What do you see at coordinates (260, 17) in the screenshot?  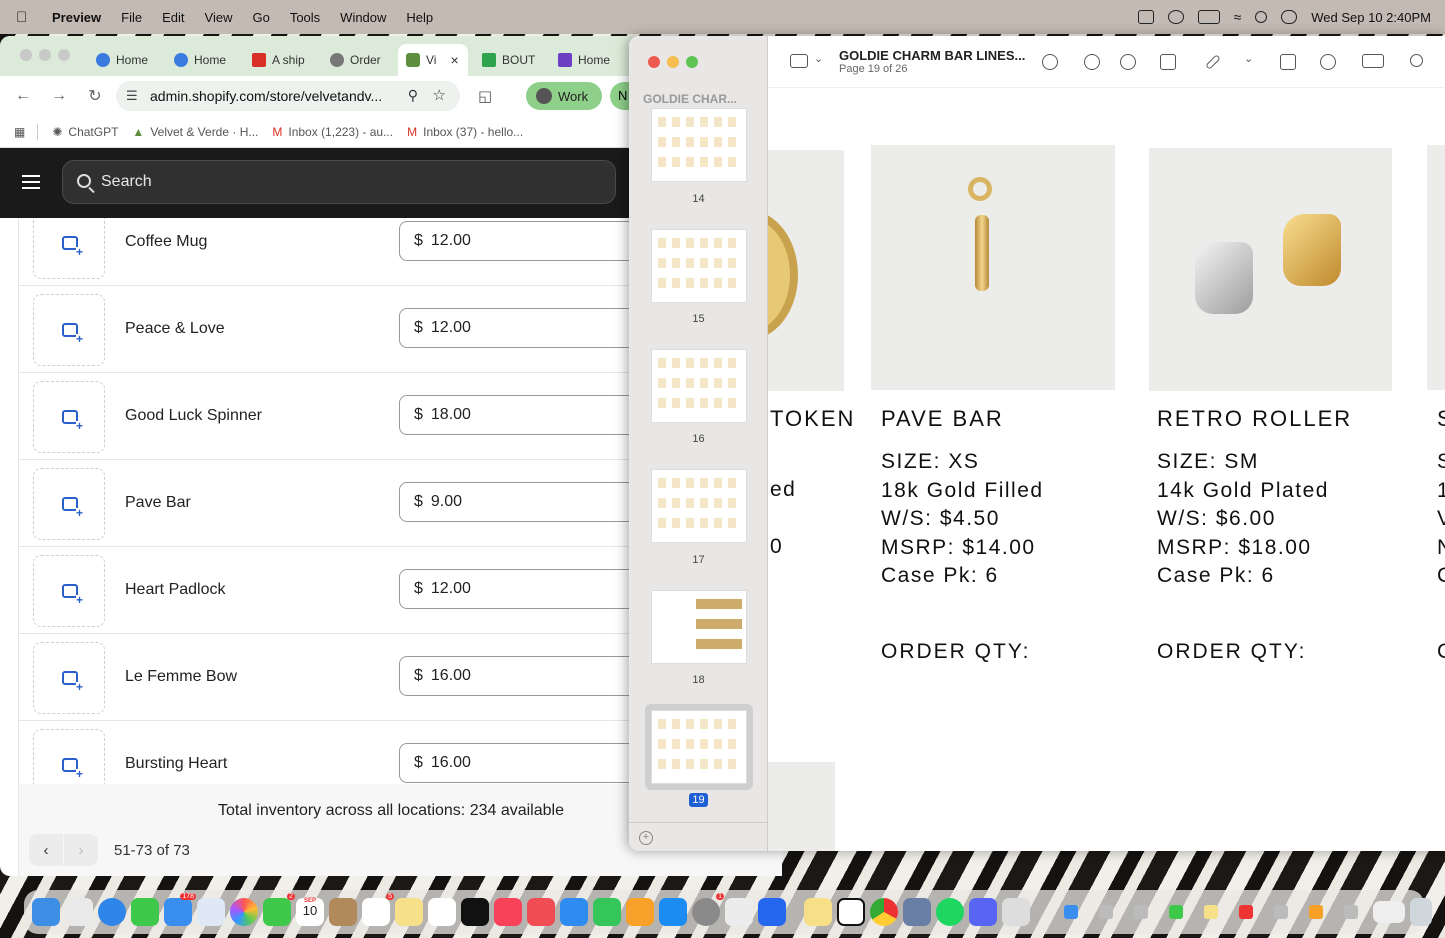 I see `menu-go: Go` at bounding box center [260, 17].